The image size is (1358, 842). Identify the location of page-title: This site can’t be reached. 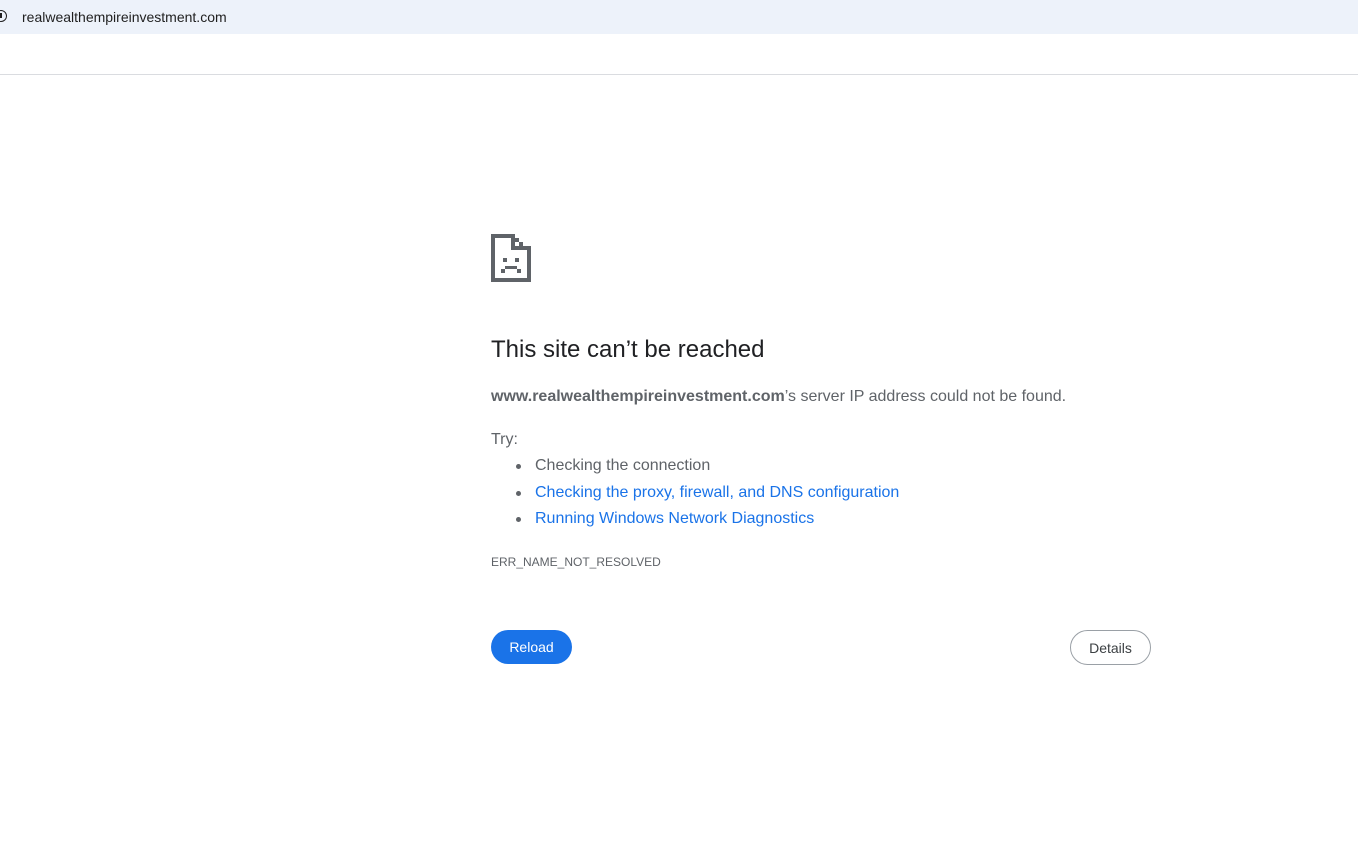
(628, 349).